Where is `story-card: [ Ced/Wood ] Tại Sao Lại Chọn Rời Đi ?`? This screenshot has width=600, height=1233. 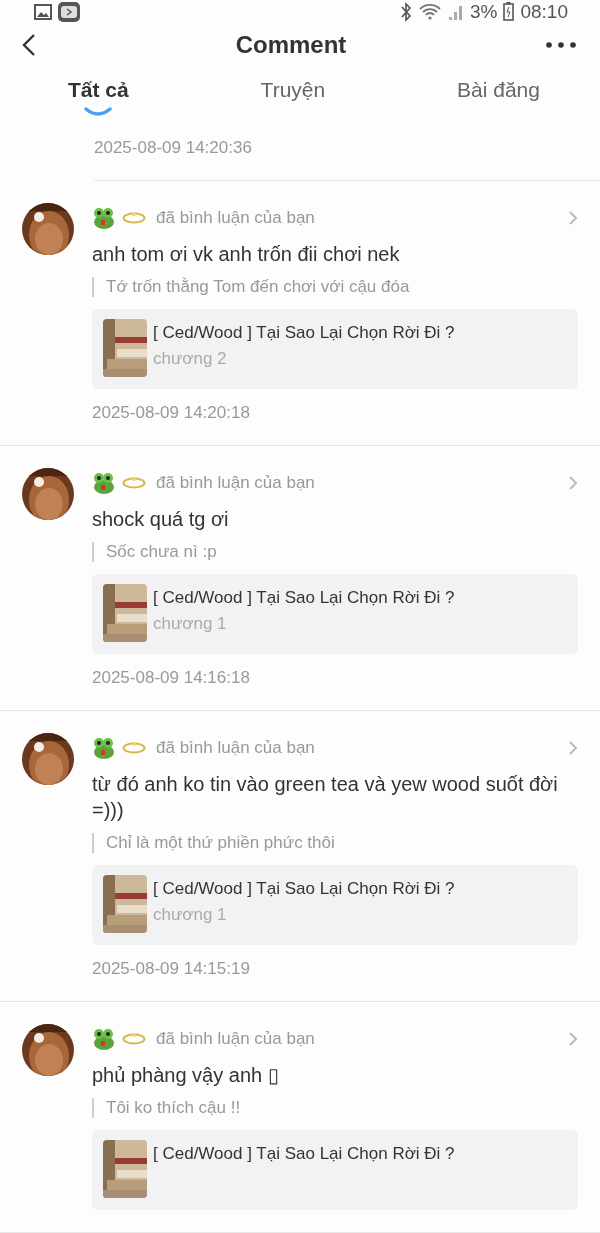
story-card: [ Ced/Wood ] Tại Sao Lại Chọn Rời Đi ? is located at coordinates (335, 1170).